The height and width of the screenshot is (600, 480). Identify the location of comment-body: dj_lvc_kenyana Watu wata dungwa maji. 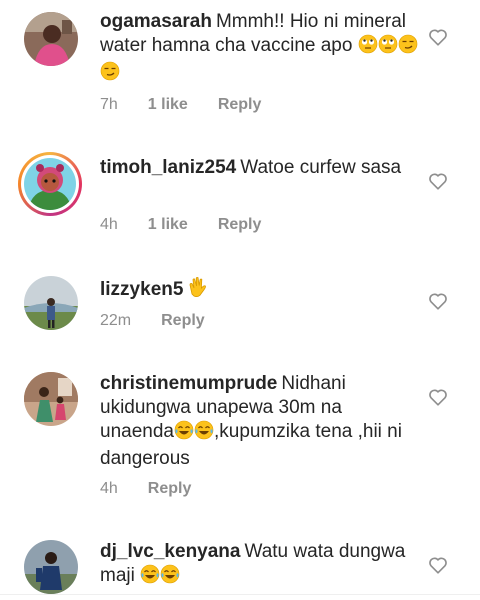
(259, 565).